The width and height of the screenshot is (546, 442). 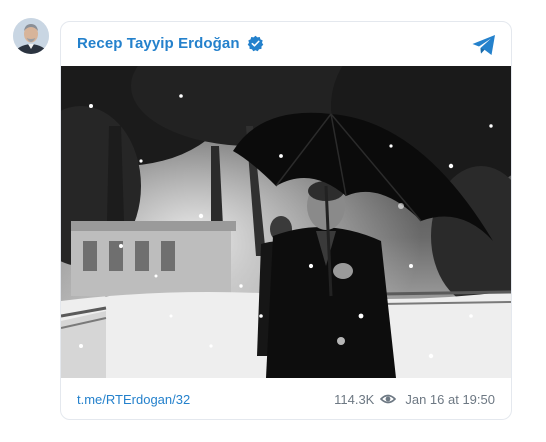 I want to click on avatar, so click(x=31, y=36).